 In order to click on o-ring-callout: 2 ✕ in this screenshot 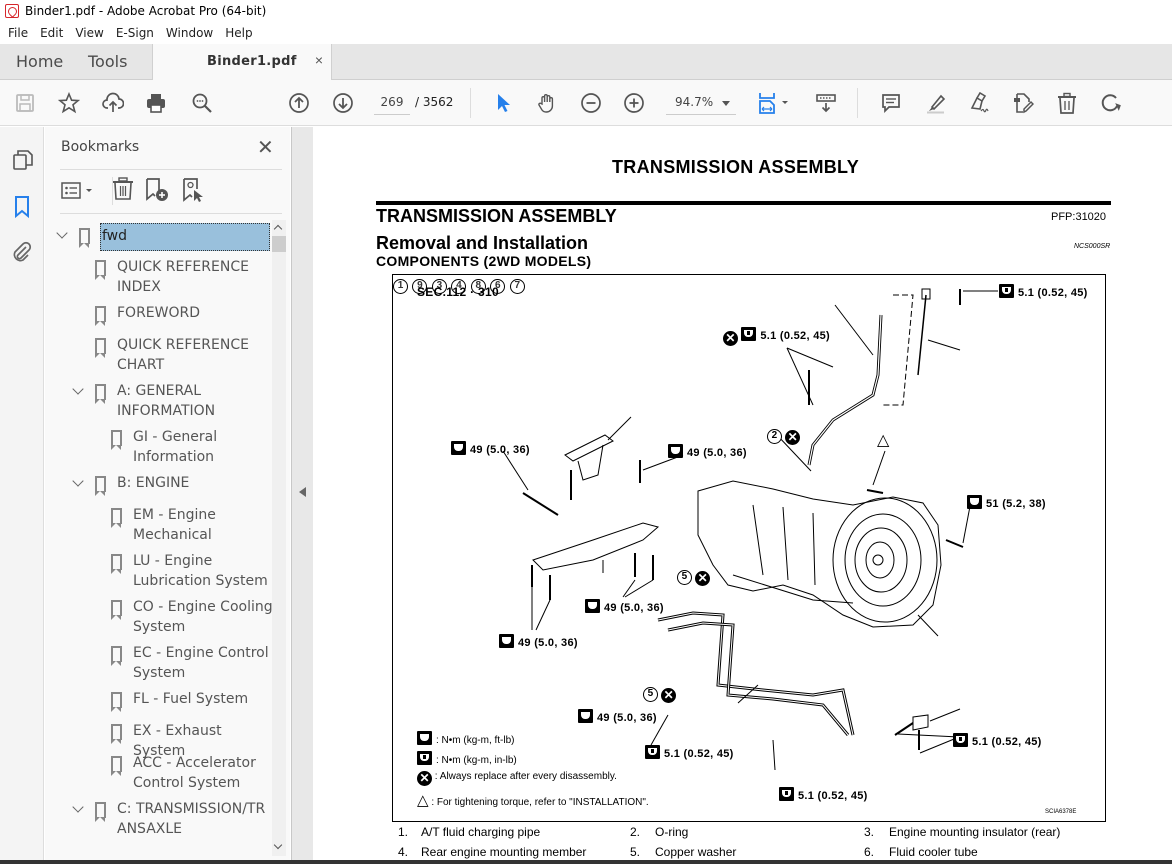, I will do `click(784, 437)`.